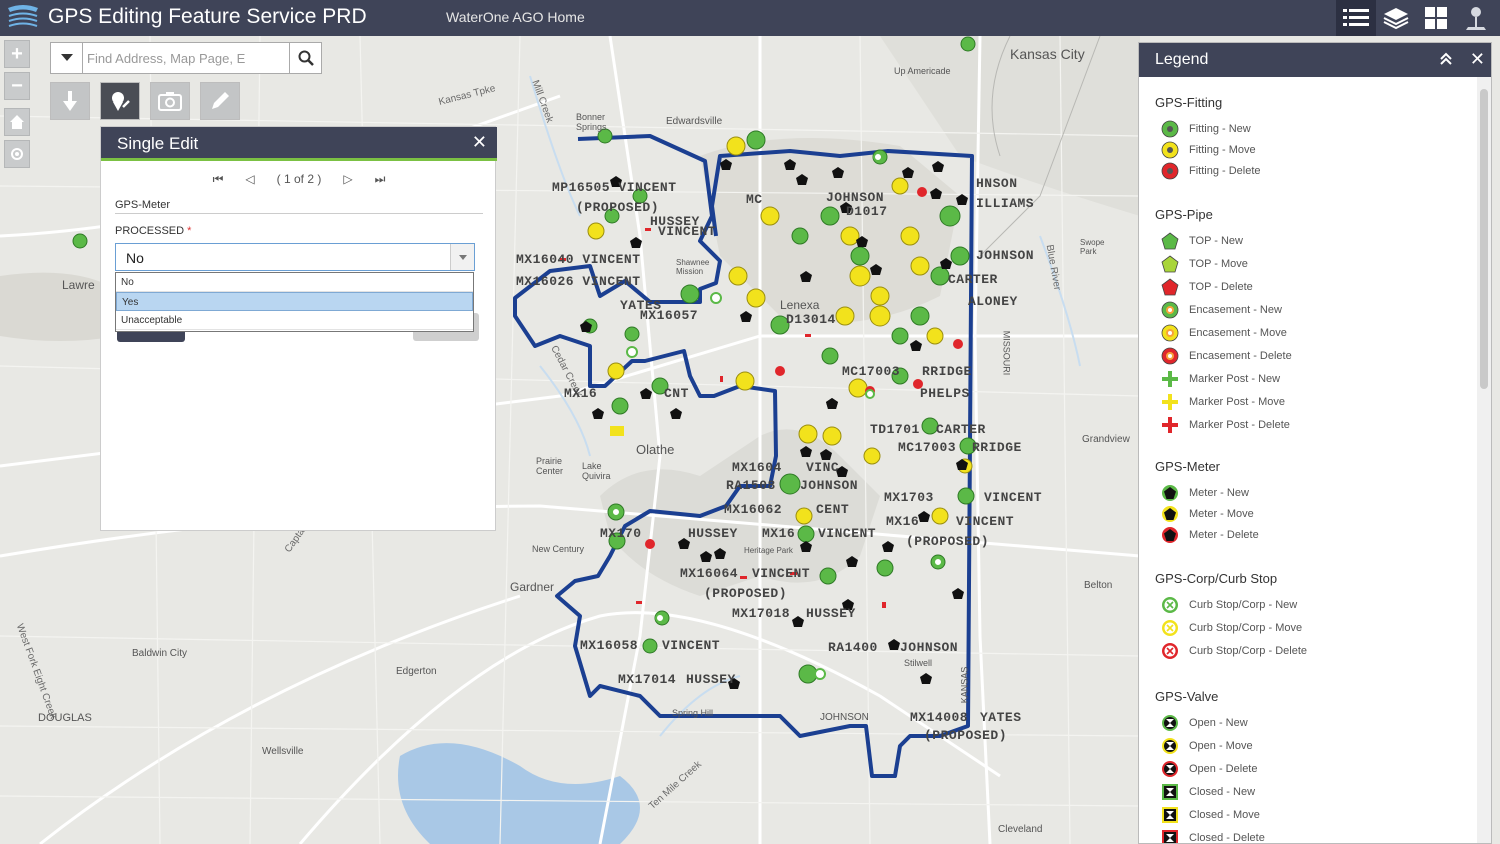  I want to click on zoom-in-button: +, so click(17, 54).